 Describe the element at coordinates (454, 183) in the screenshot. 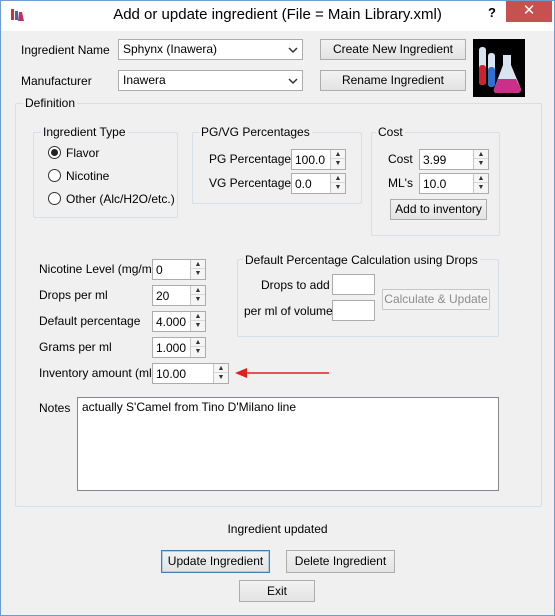

I see `mls-spinner: 10.0 ▲ ▼` at that location.